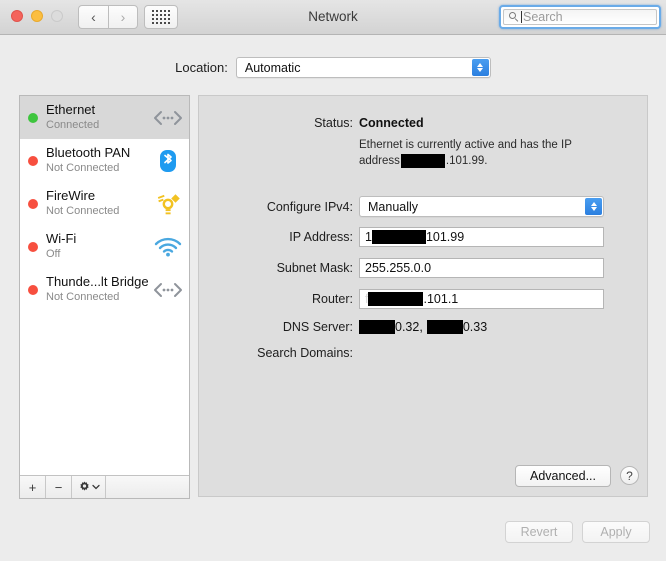 This screenshot has width=666, height=561. What do you see at coordinates (97, 282) in the screenshot?
I see `interface-name: Thunde...lt Bridge` at bounding box center [97, 282].